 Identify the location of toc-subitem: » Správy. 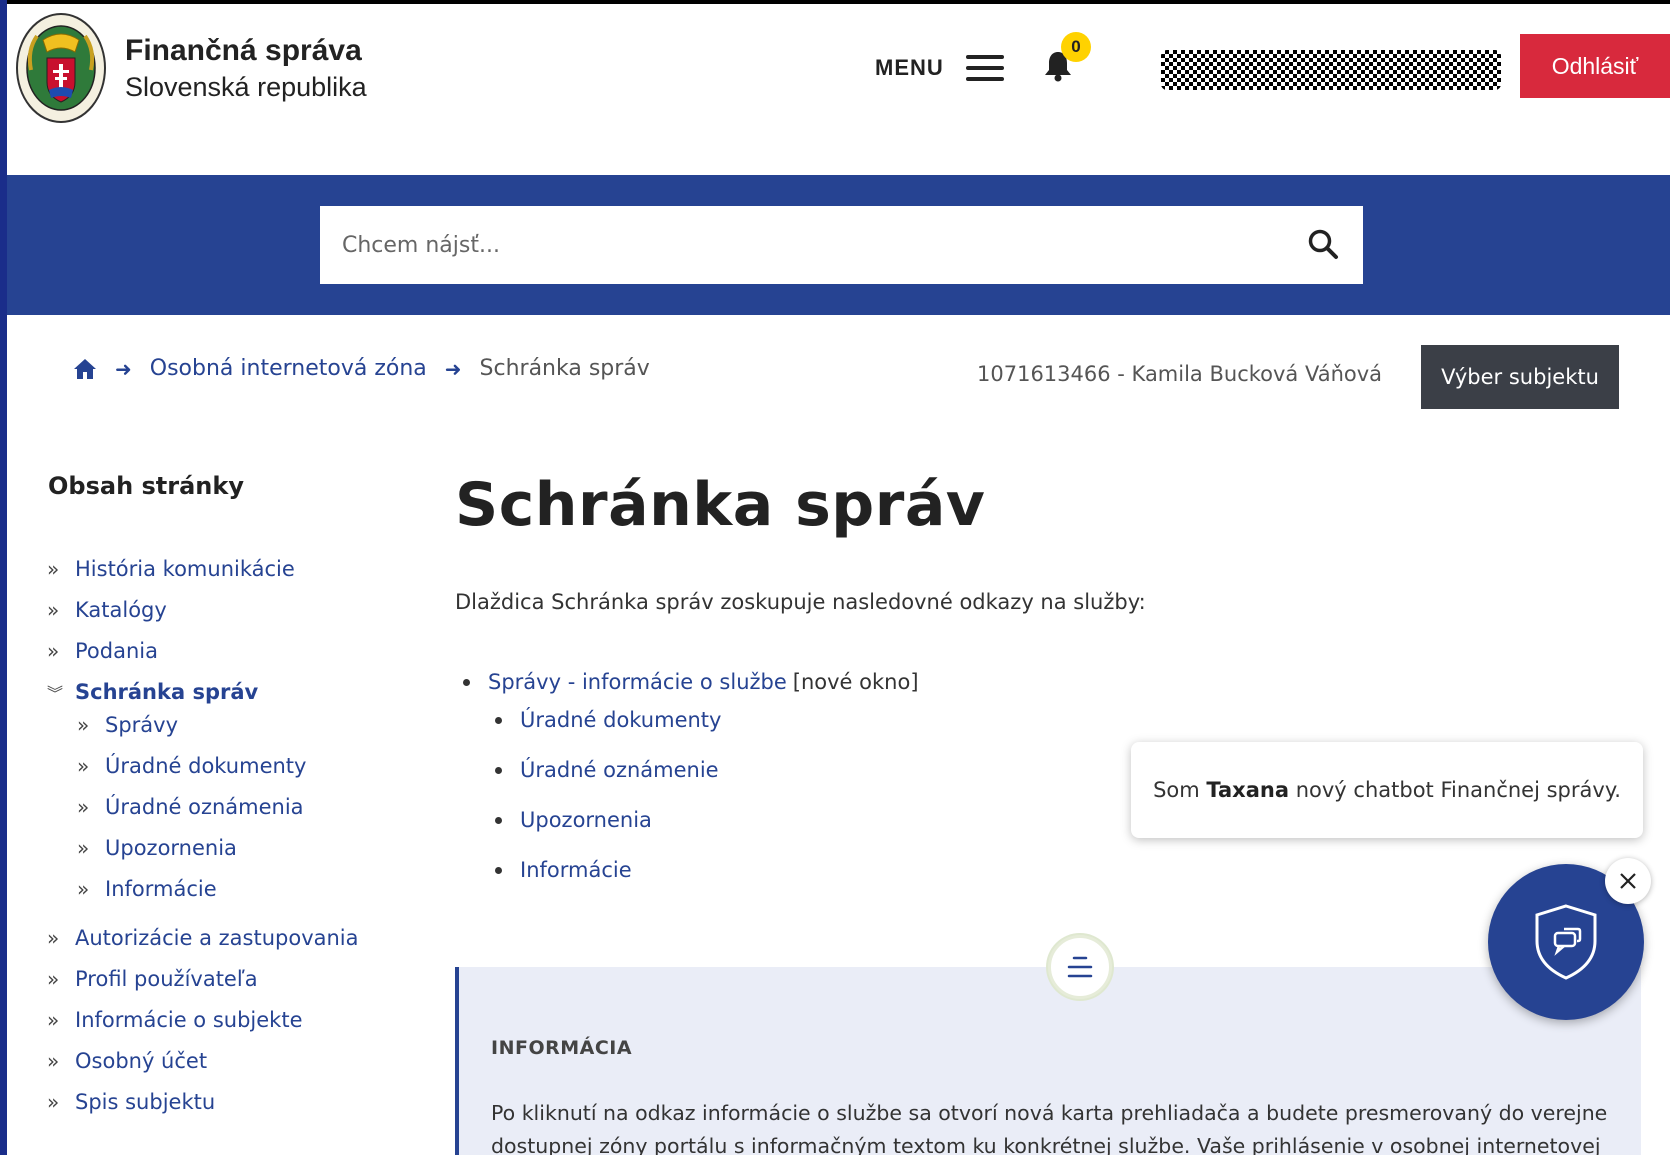
(127, 725).